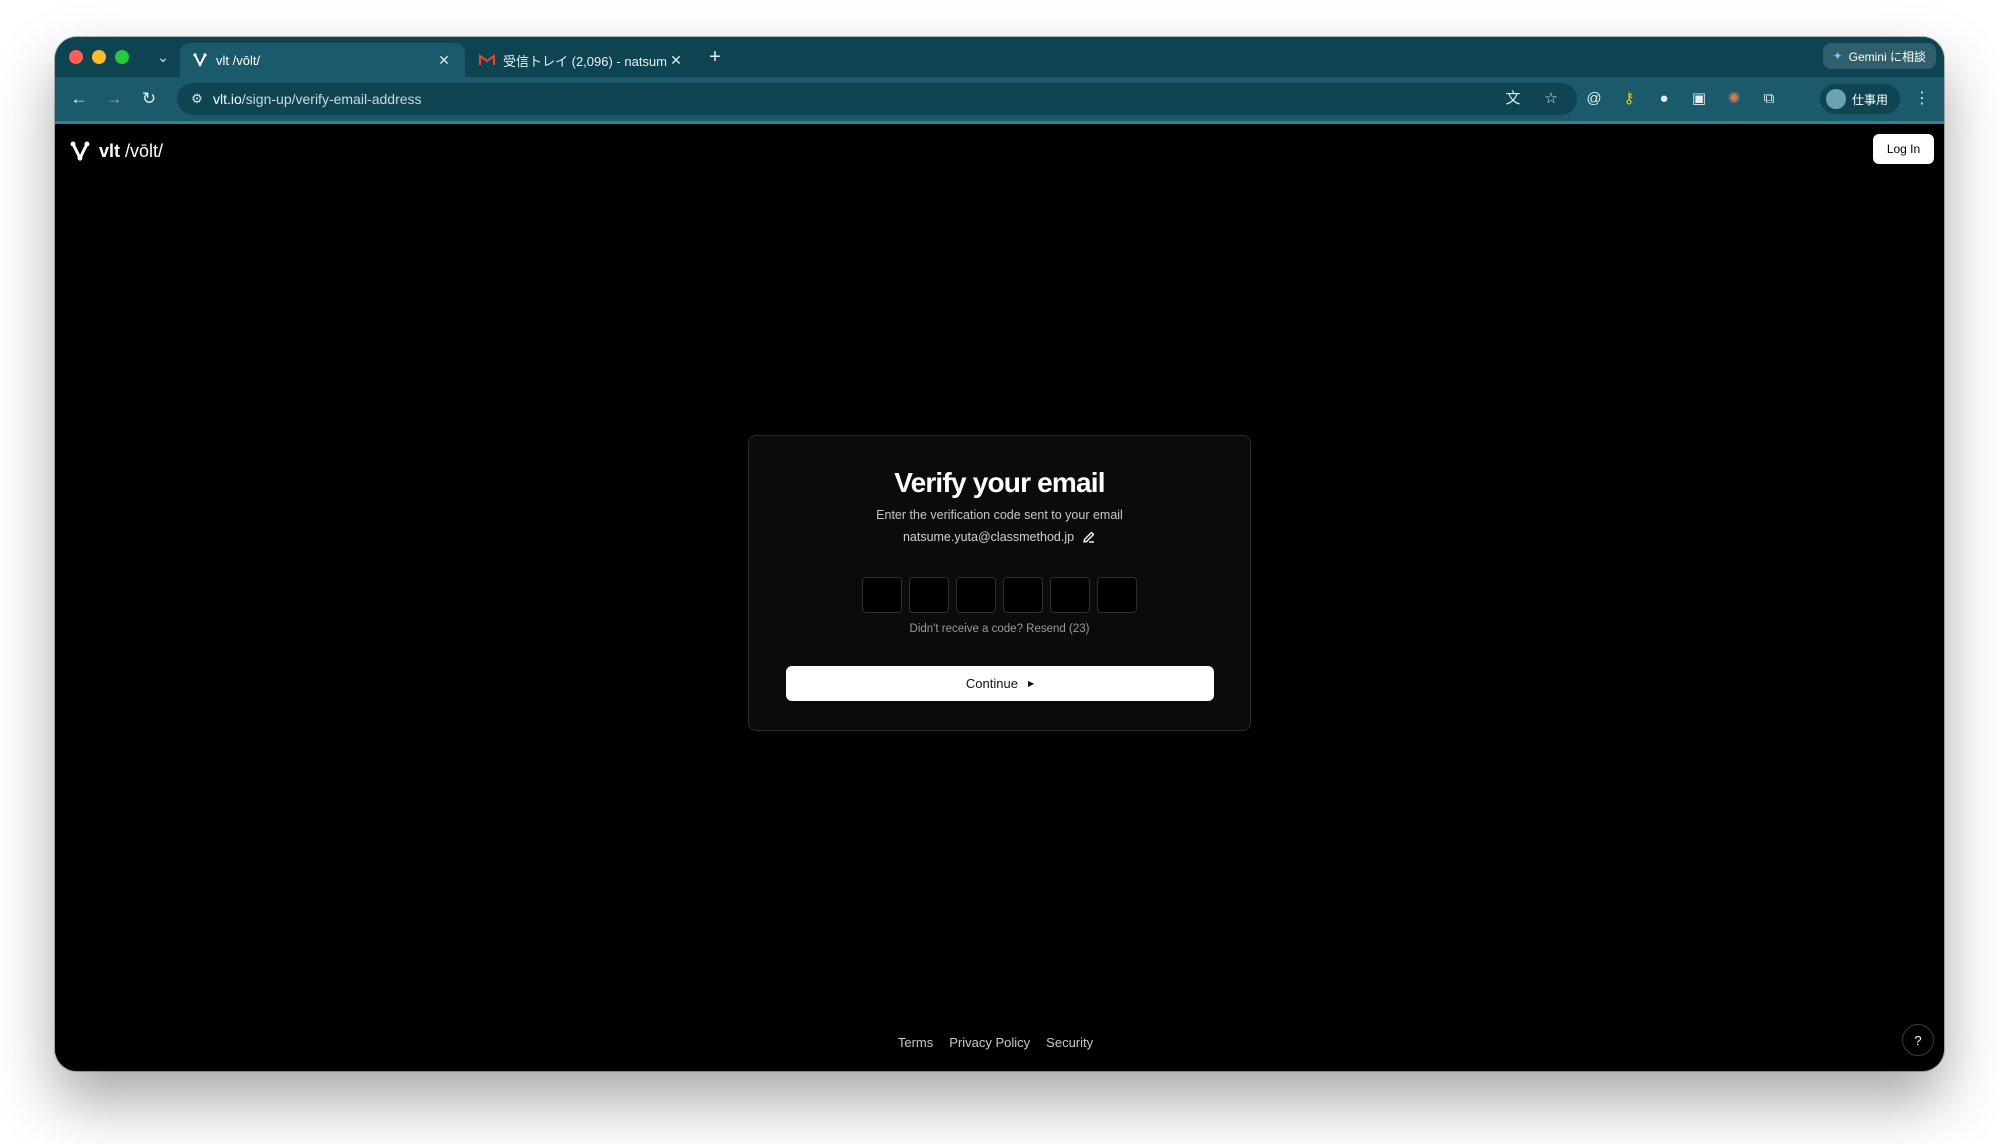  What do you see at coordinates (999, 482) in the screenshot?
I see `page-title: Verify your email` at bounding box center [999, 482].